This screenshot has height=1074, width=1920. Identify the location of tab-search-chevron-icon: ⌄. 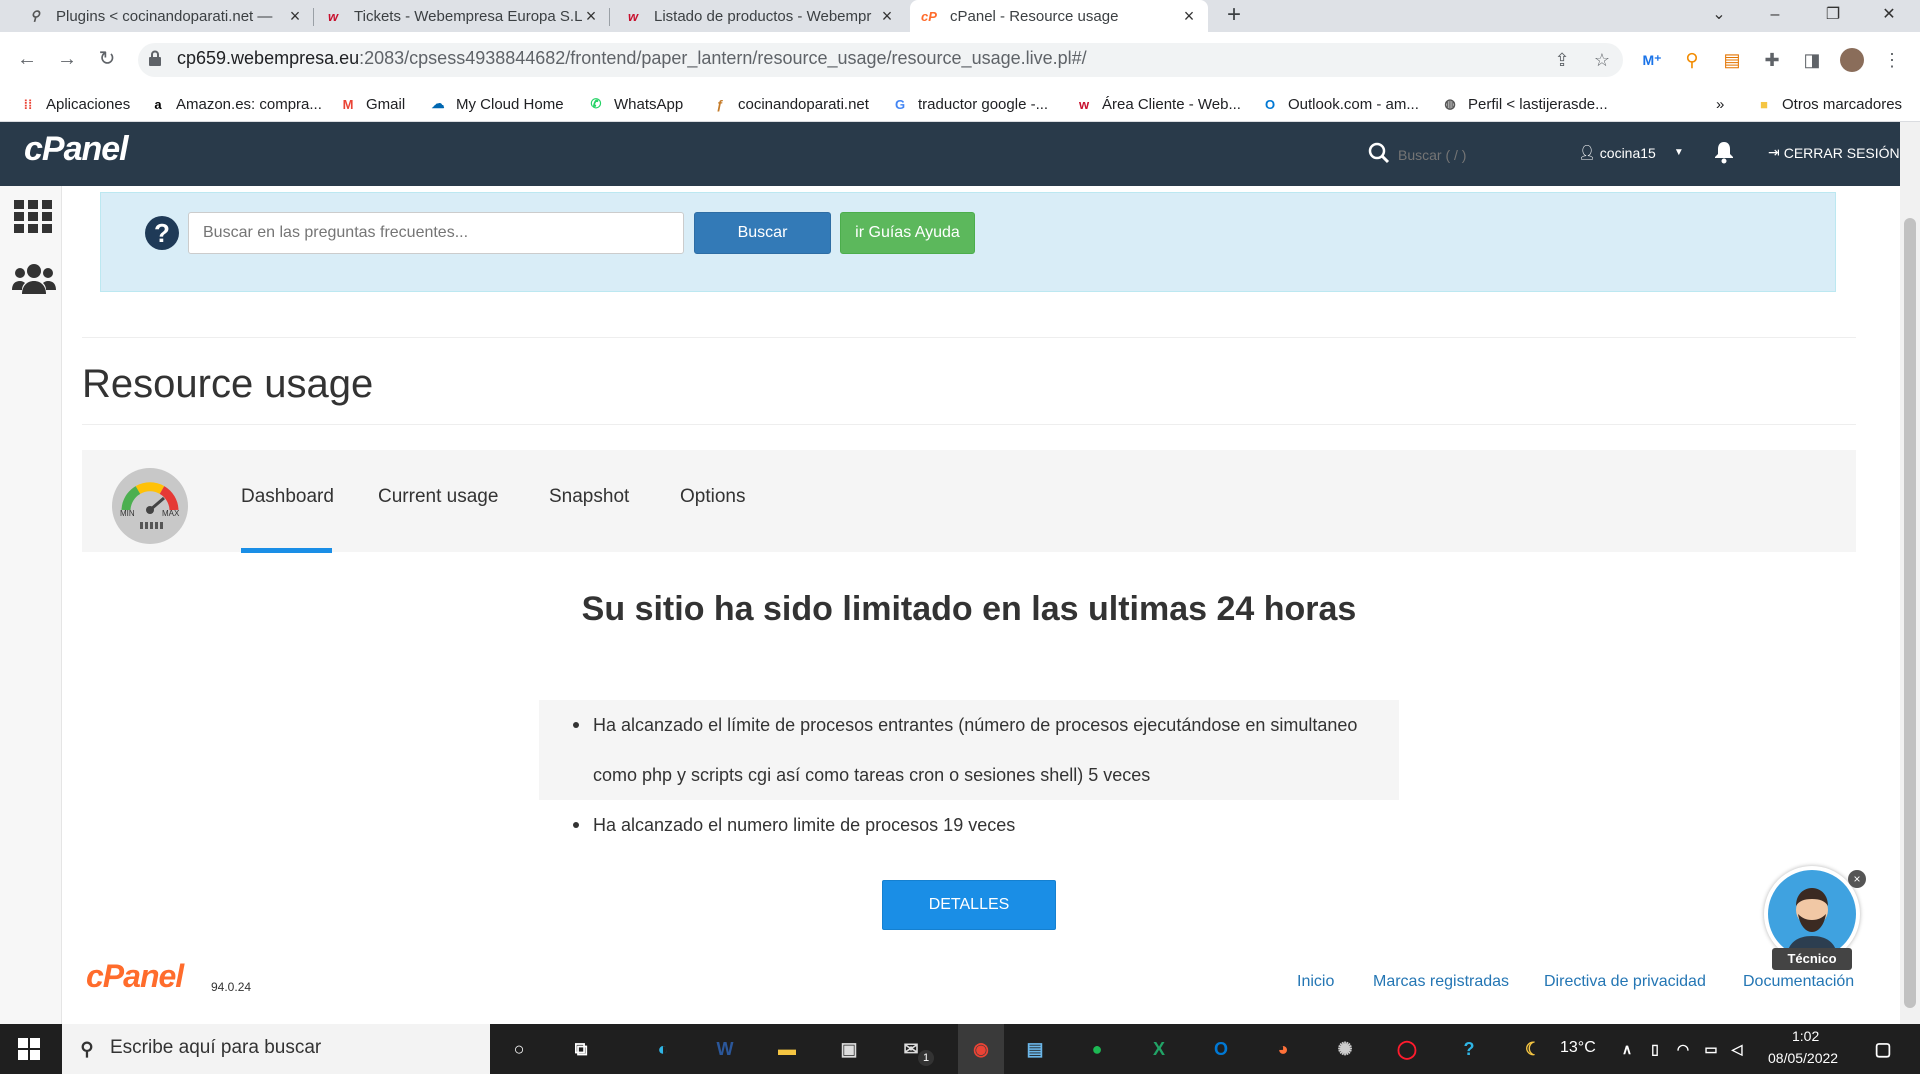
(1719, 16).